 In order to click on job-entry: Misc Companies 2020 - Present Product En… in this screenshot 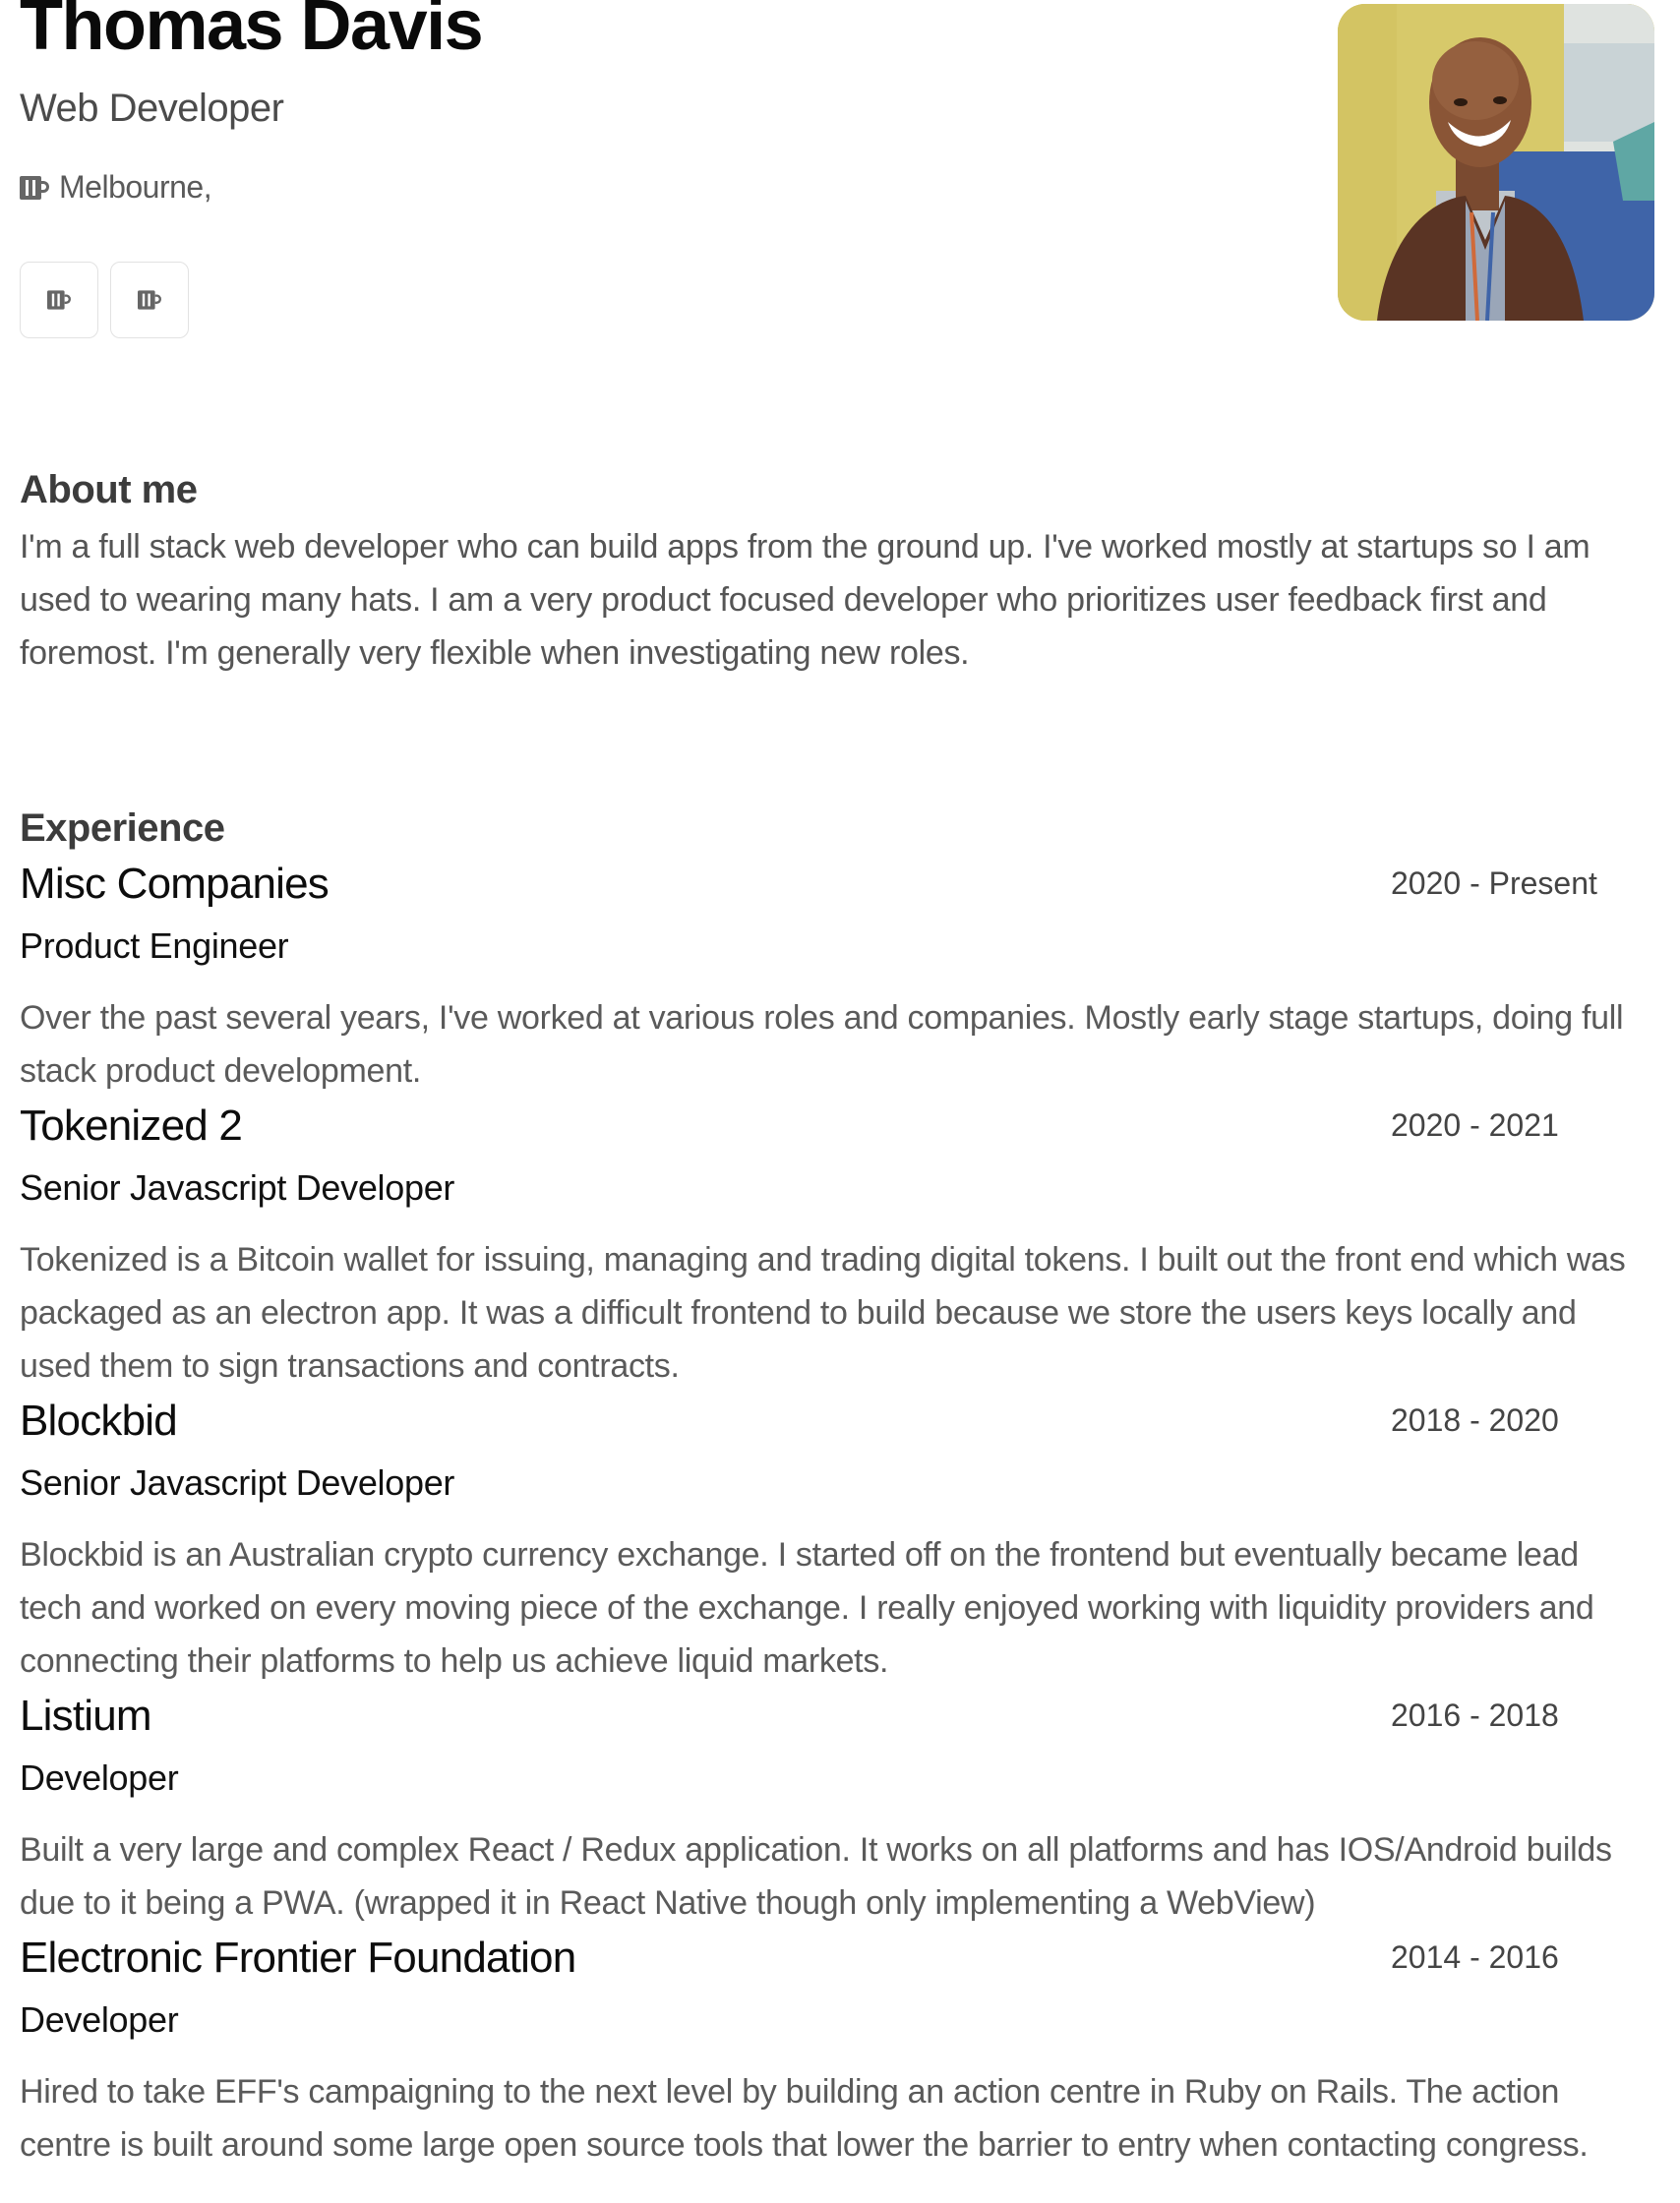, I will do `click(831, 977)`.